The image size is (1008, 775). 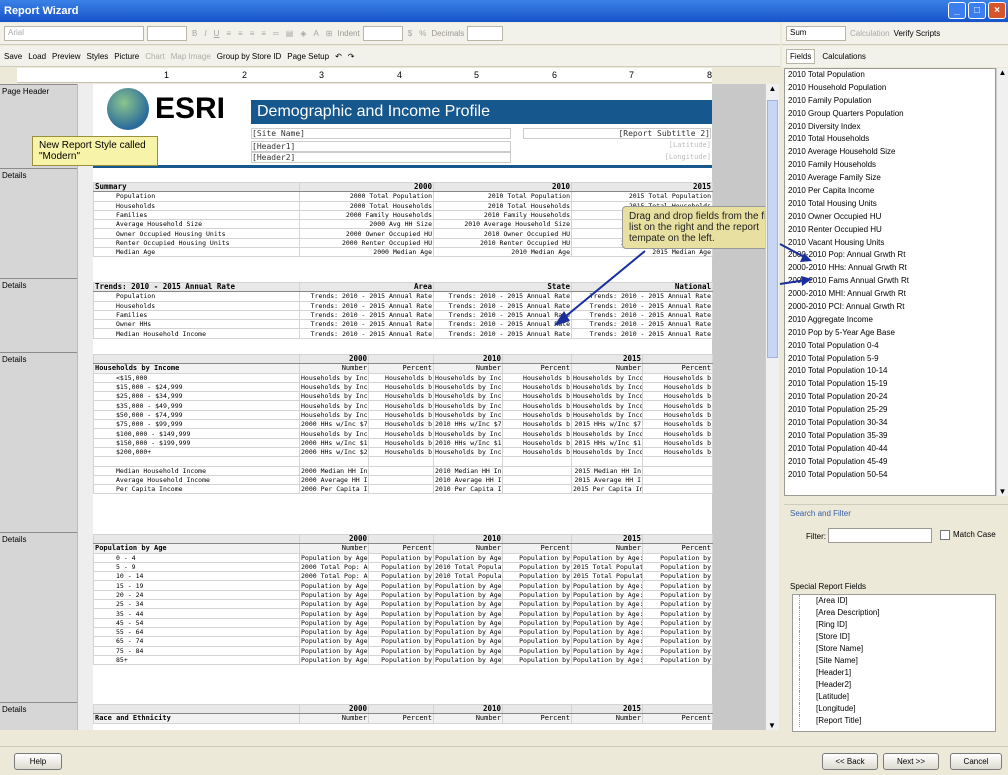 What do you see at coordinates (381, 157) in the screenshot?
I see `header2-field: [Header2]` at bounding box center [381, 157].